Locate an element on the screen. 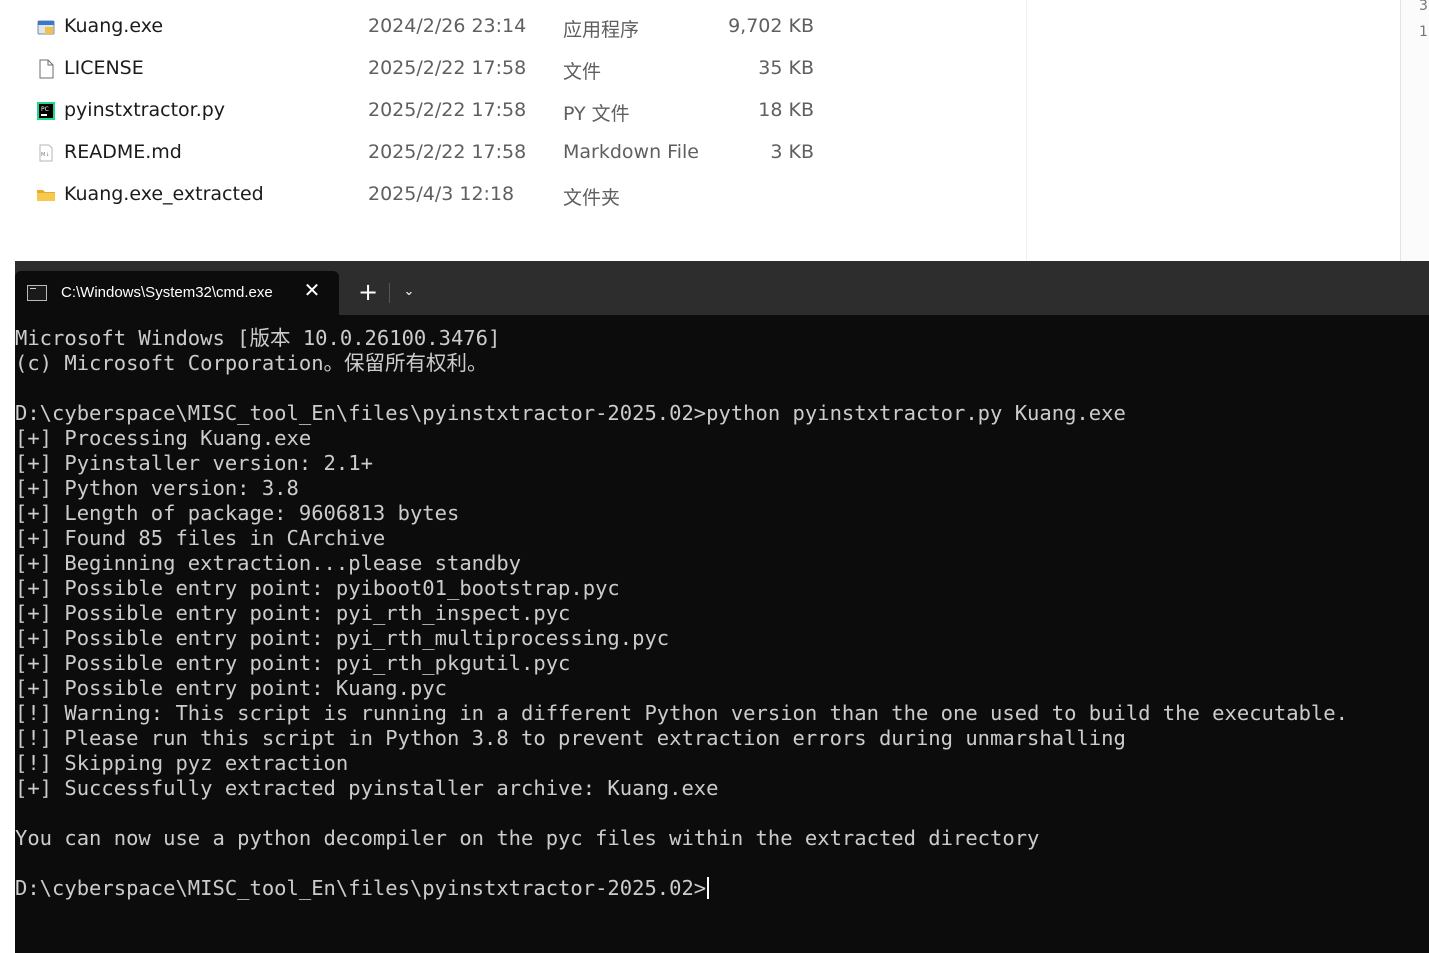 This screenshot has width=1429, height=953. pycharm-icon: PC is located at coordinates (46, 111).